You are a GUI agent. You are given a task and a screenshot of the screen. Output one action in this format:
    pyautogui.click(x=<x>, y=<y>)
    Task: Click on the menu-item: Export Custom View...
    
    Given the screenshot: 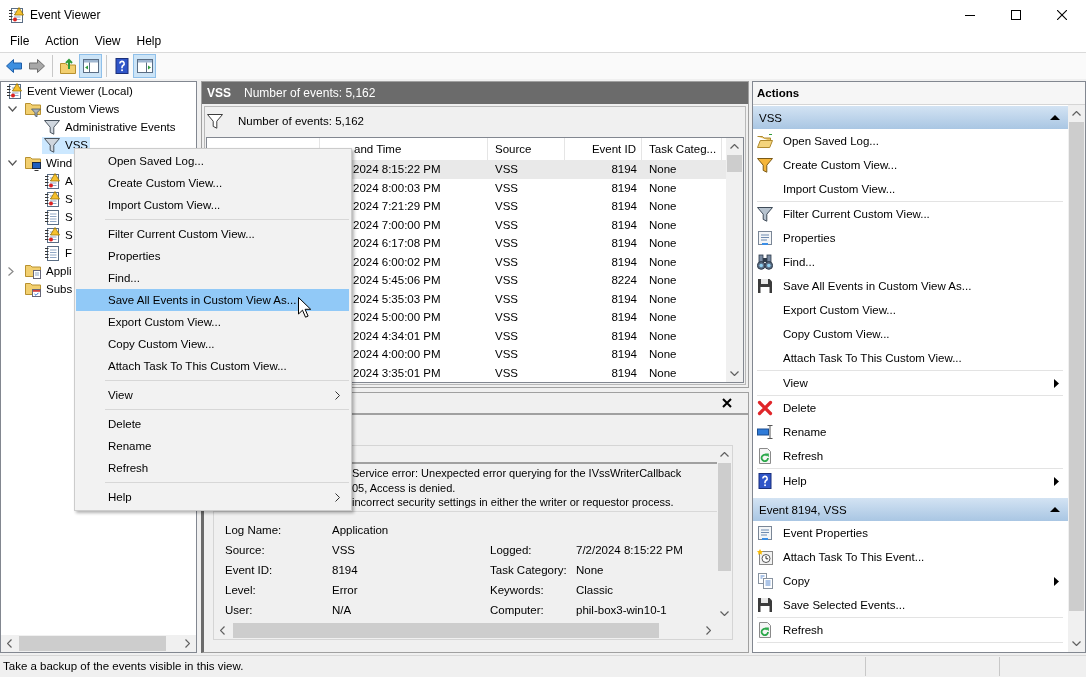 What is the action you would take?
    pyautogui.click(x=212, y=322)
    